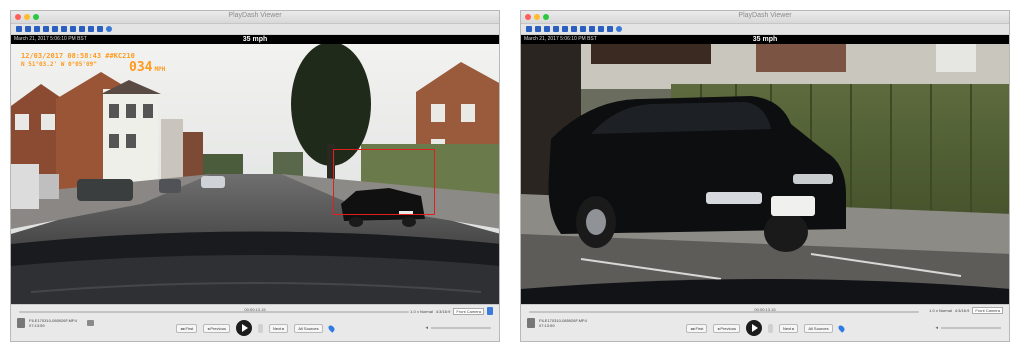 The height and width of the screenshot is (345, 1016). Describe the element at coordinates (160, 69) in the screenshot. I see `overlay-speed-unit: MPH` at that location.